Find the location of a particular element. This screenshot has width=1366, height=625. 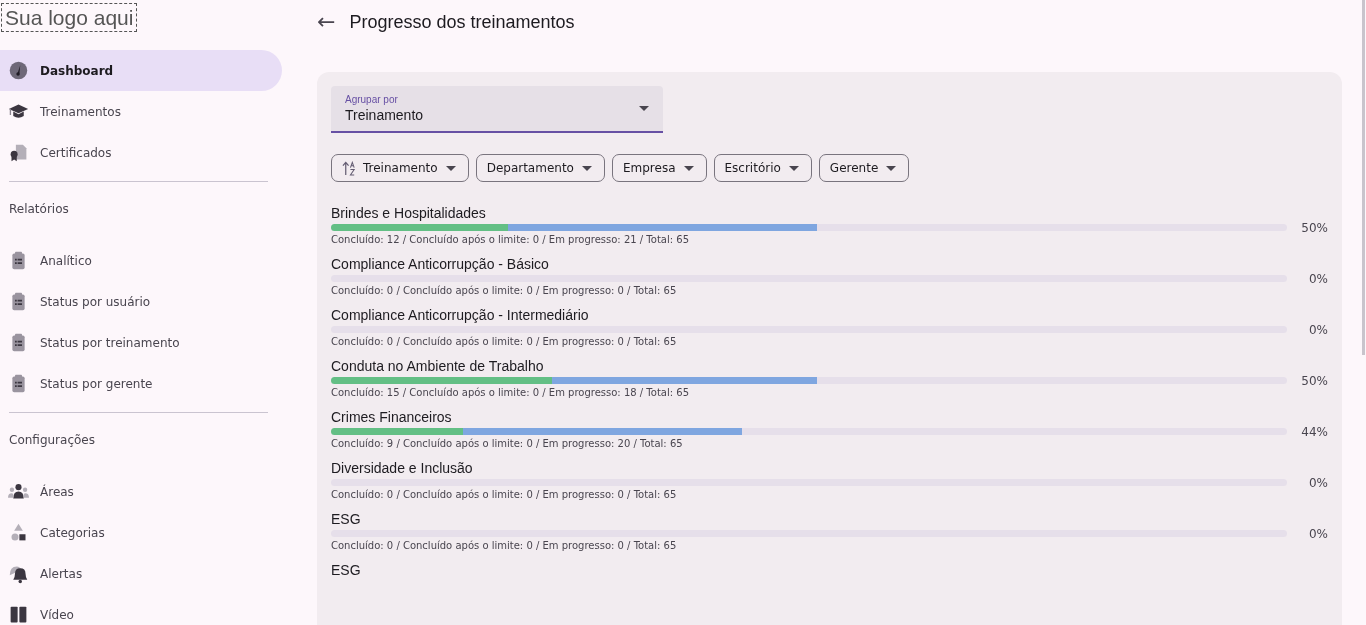

training-name: Compliance Anticorrupção - Intermediário is located at coordinates (460, 315).